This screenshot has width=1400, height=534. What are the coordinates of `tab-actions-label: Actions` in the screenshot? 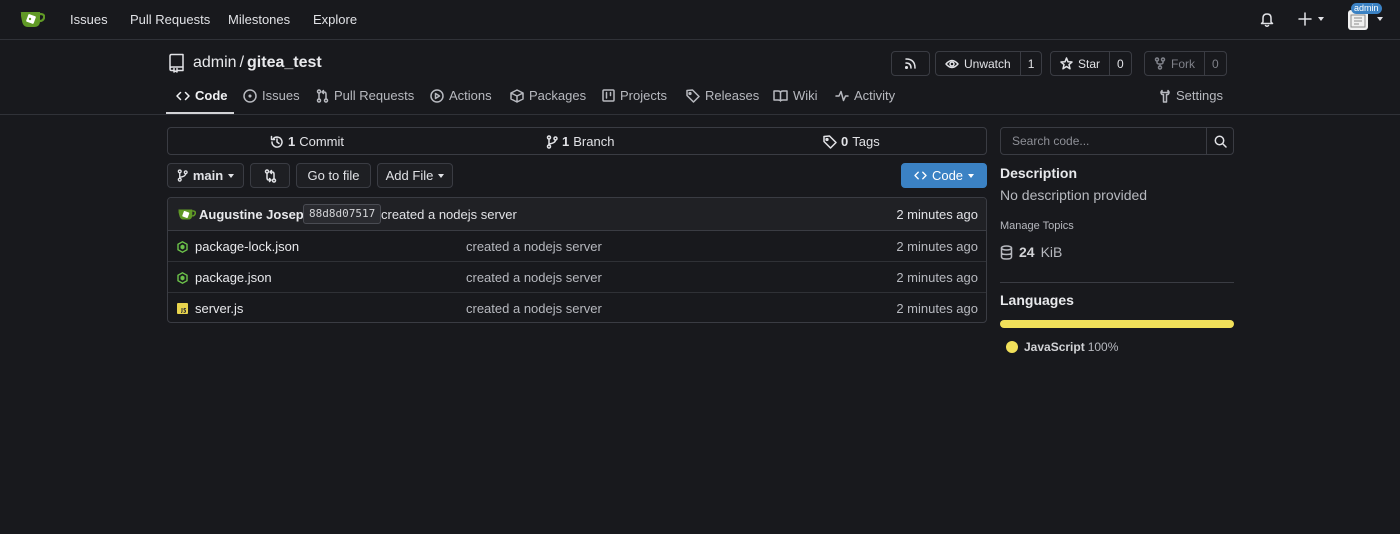 It's located at (470, 95).